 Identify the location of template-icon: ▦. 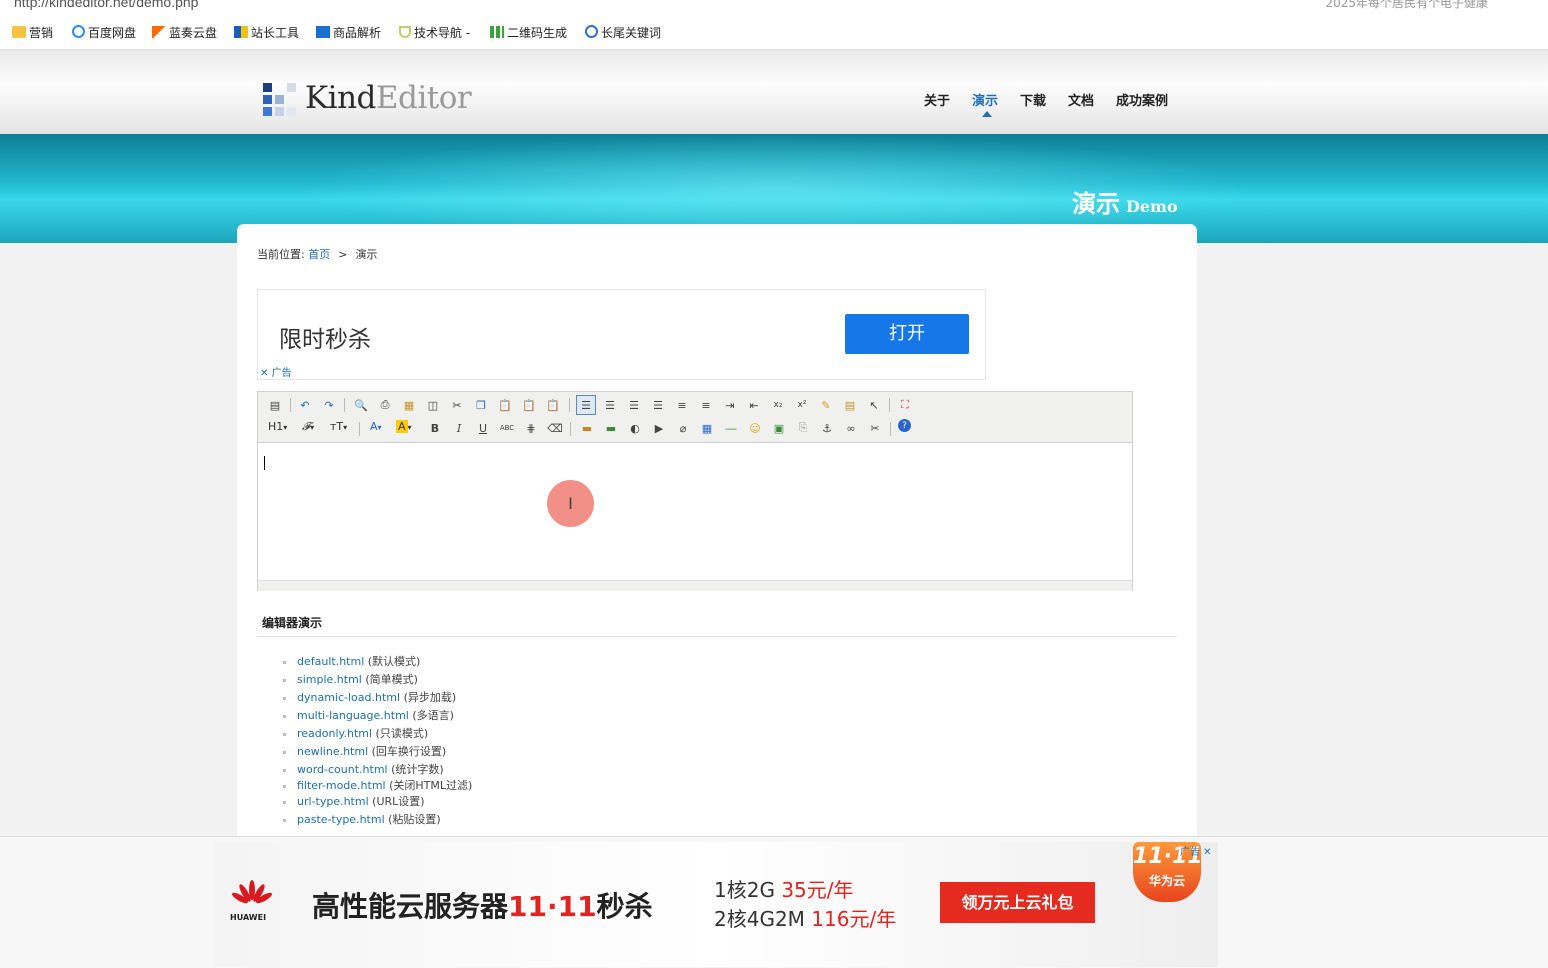
(409, 405).